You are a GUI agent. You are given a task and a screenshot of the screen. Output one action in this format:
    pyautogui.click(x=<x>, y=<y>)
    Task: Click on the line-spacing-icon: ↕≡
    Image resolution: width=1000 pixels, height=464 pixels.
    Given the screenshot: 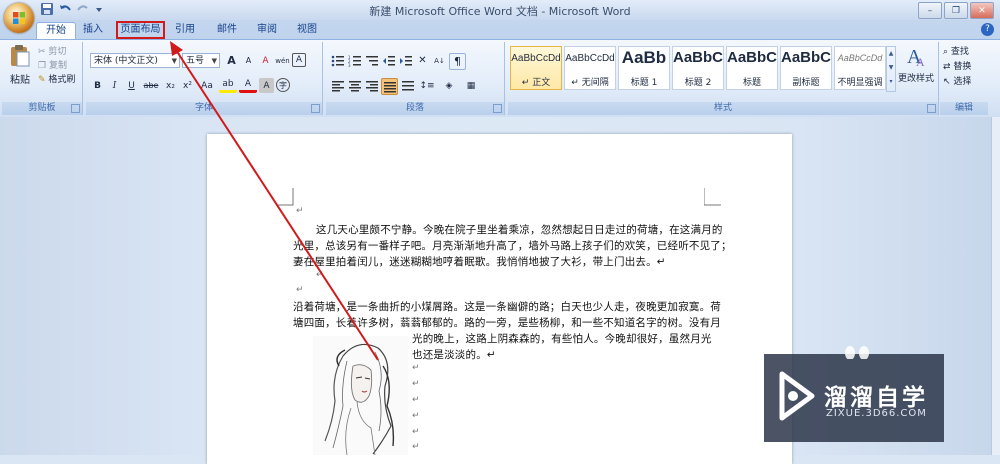 What is the action you would take?
    pyautogui.click(x=427, y=85)
    